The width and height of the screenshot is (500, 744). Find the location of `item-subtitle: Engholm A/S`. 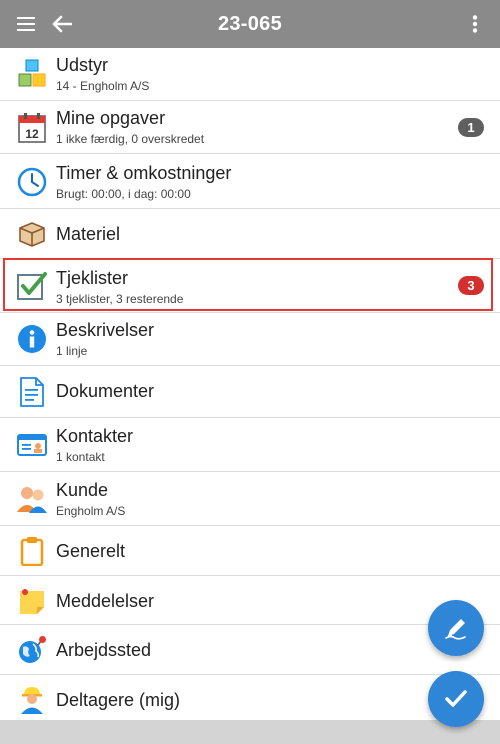

item-subtitle: Engholm A/S is located at coordinates (91, 511).